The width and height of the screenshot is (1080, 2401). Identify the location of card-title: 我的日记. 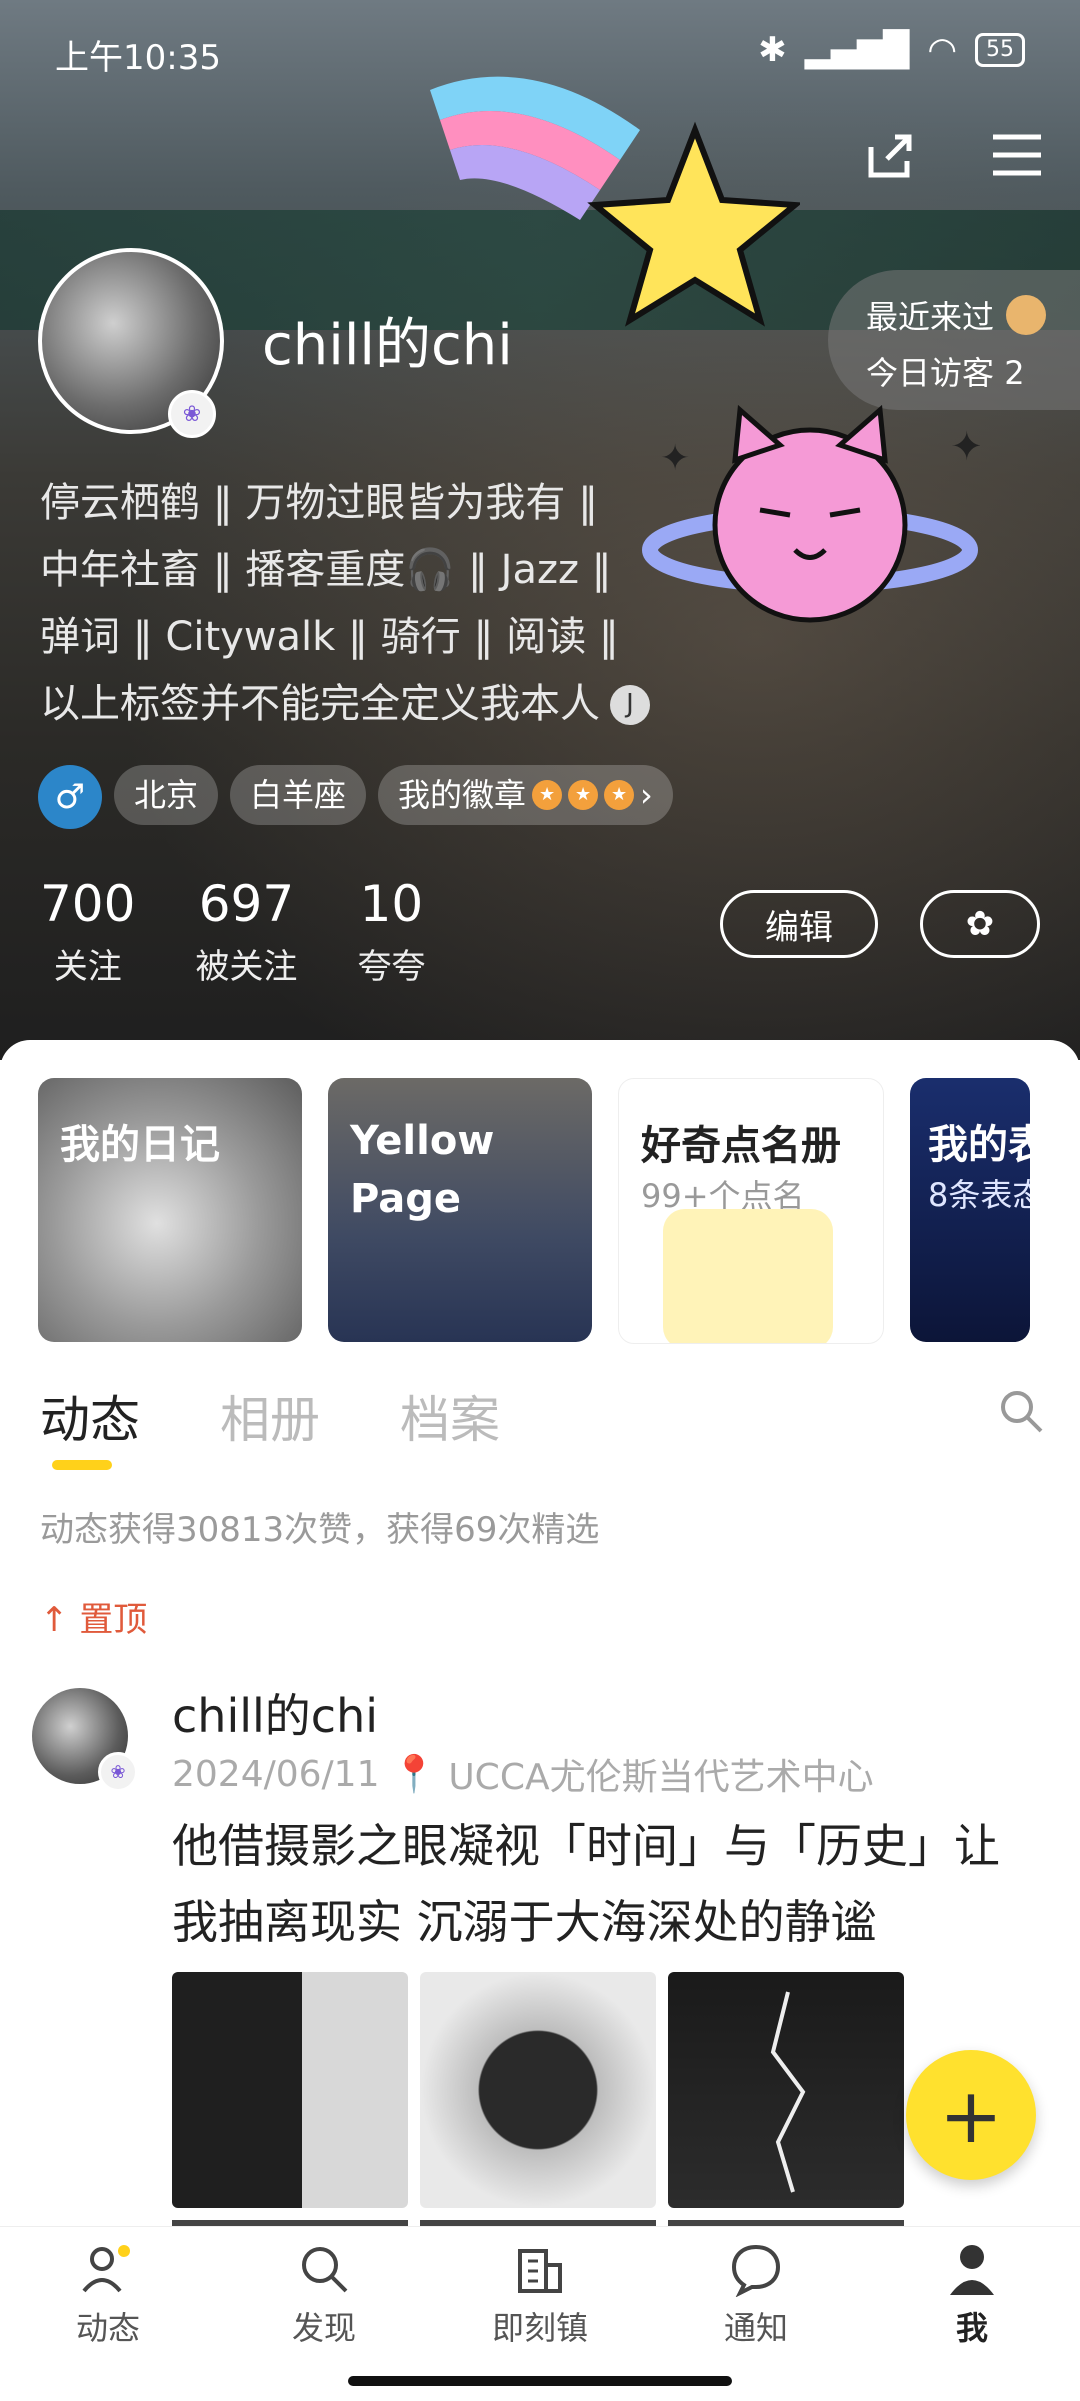
(140, 1145).